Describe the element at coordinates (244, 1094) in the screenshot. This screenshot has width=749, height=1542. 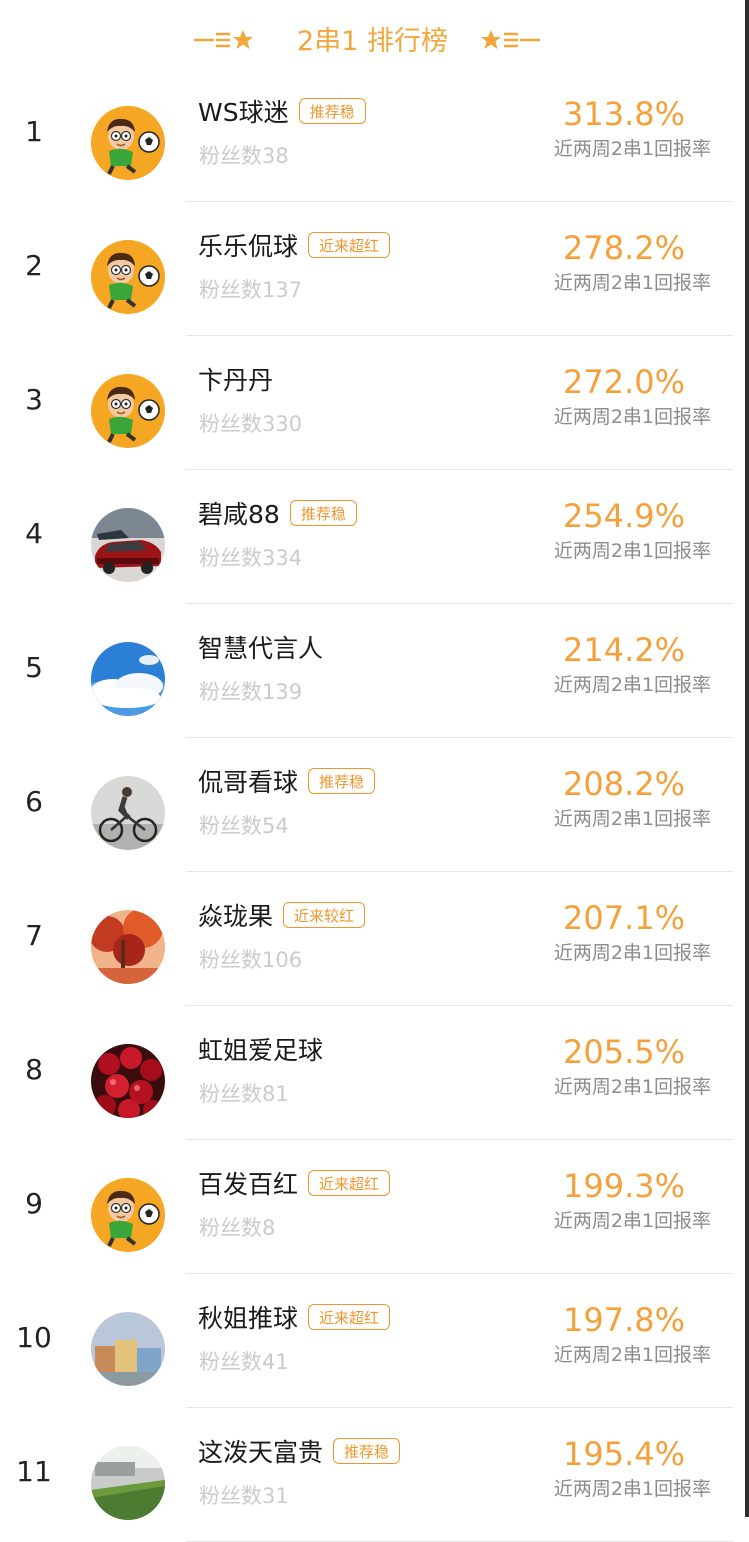
I see `fan-count: 粉丝数81` at that location.